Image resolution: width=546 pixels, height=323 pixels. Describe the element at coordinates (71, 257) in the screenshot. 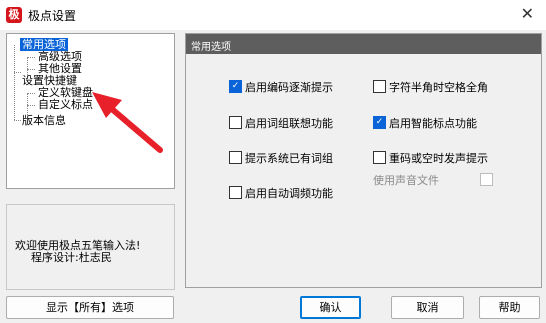

I see `author-text: 程序设计:杜志民` at that location.